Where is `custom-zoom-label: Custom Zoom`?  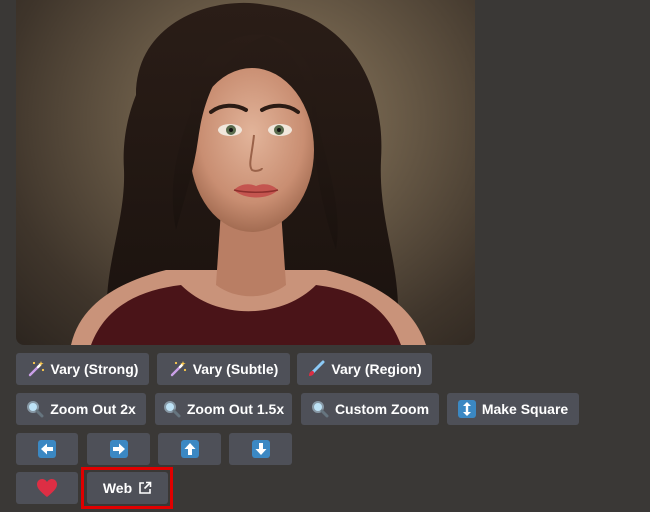 custom-zoom-label: Custom Zoom is located at coordinates (382, 409).